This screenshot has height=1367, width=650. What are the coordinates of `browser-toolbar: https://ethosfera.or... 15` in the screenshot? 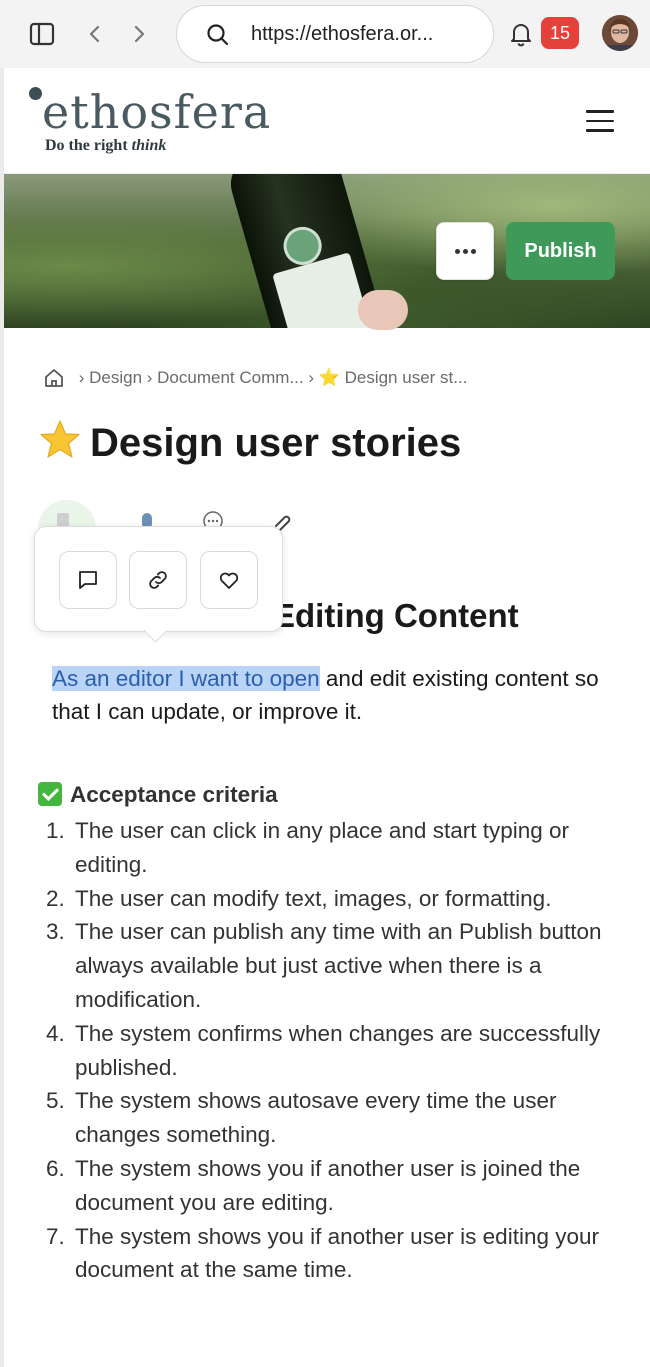 It's located at (325, 34).